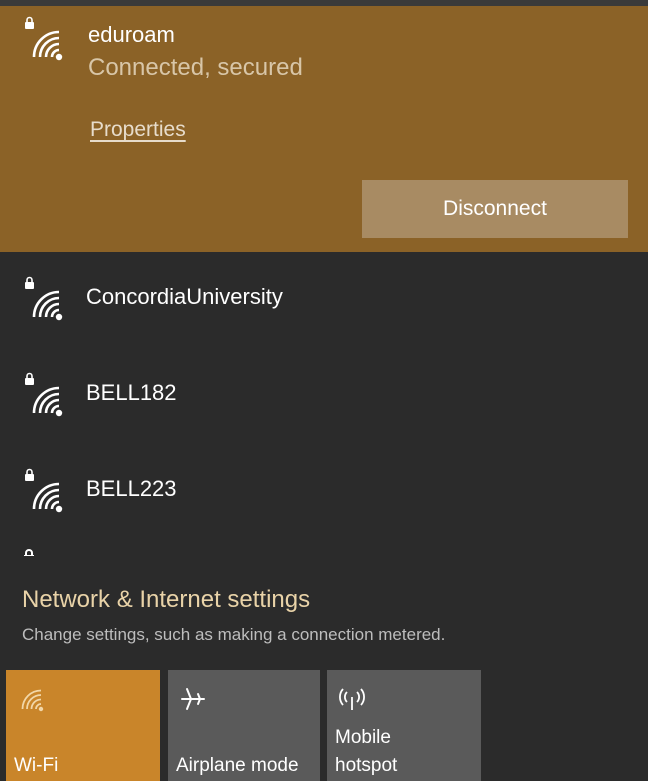 Image resolution: width=648 pixels, height=781 pixels. Describe the element at coordinates (193, 699) in the screenshot. I see `airplane-icon` at that location.